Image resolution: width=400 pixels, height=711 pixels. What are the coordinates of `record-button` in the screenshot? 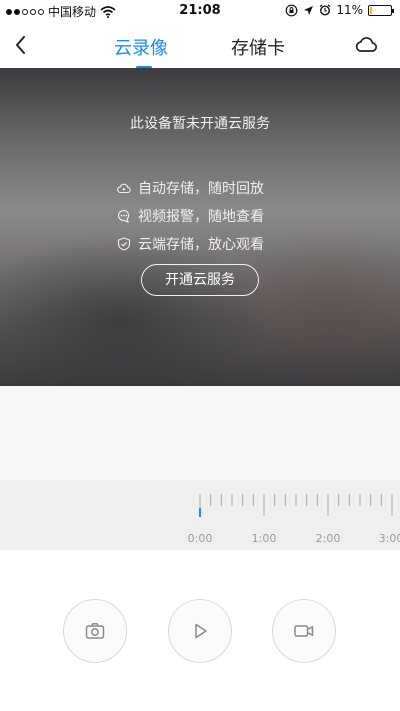 It's located at (304, 631).